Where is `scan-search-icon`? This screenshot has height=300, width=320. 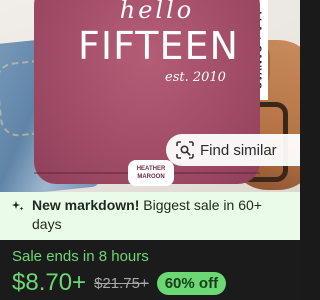 scan-search-icon is located at coordinates (185, 150).